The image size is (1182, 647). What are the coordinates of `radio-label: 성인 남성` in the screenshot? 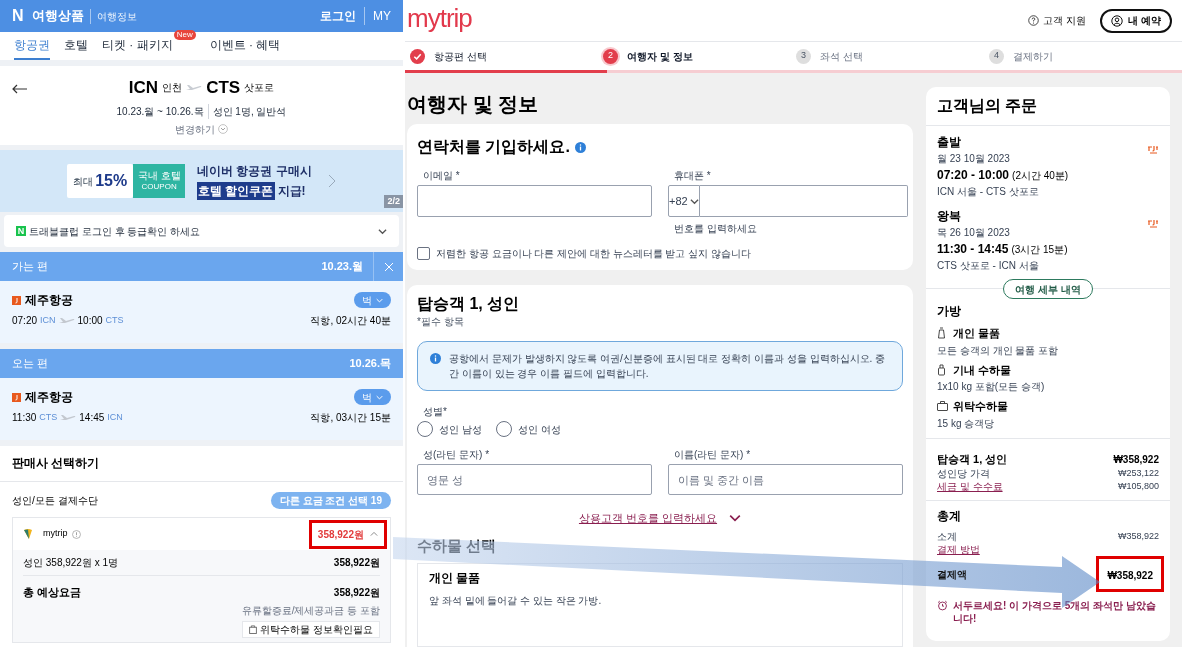 It's located at (460, 429).